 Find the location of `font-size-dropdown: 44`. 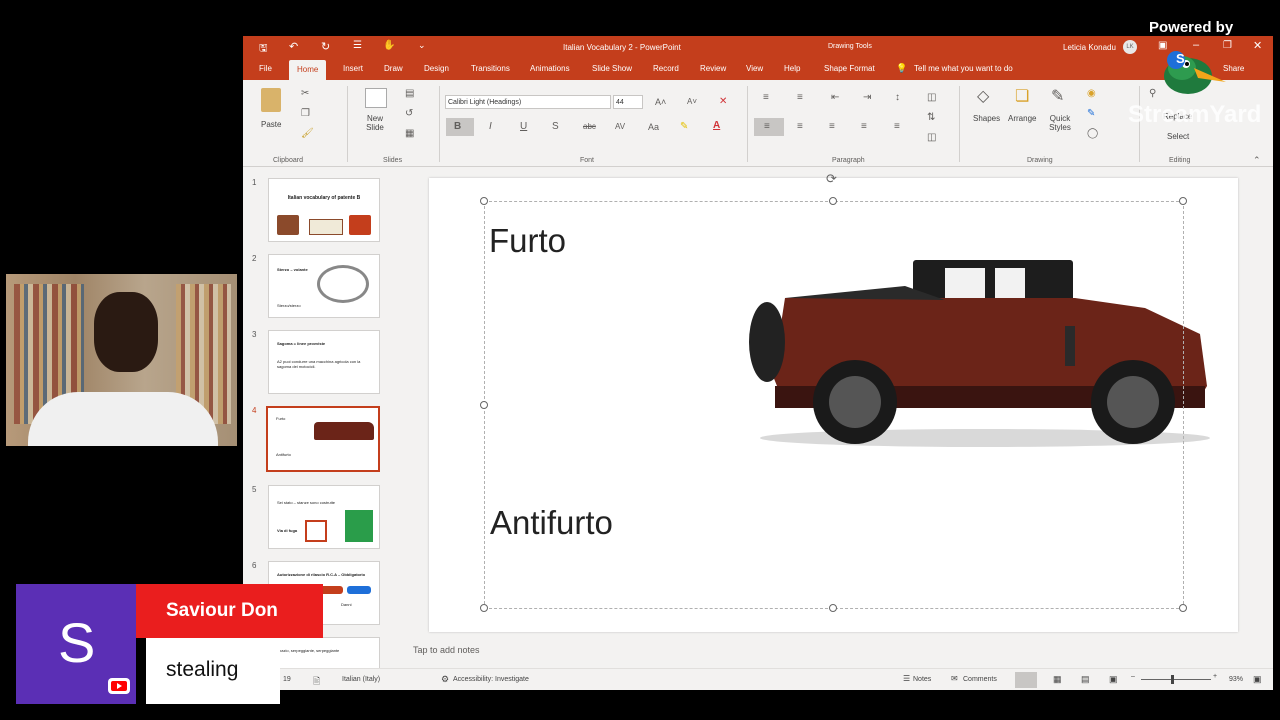

font-size-dropdown: 44 is located at coordinates (628, 102).